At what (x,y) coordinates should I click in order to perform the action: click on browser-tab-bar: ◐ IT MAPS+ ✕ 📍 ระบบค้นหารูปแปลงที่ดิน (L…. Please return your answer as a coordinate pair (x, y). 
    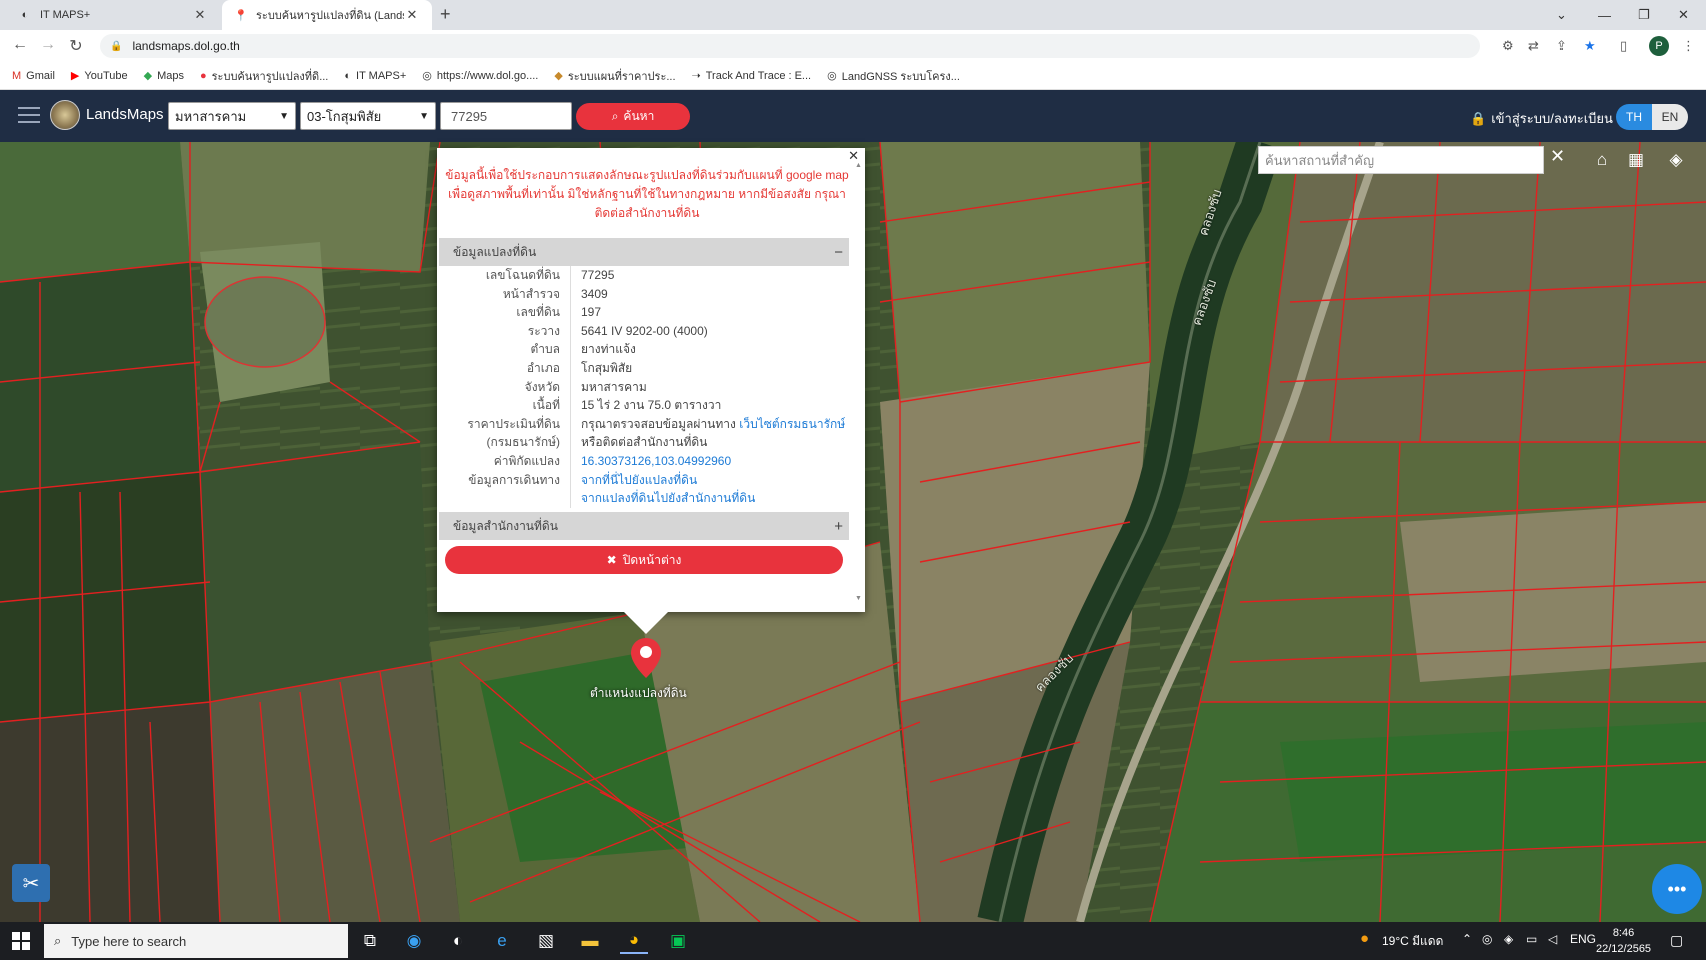
    Looking at the image, I should click on (853, 15).